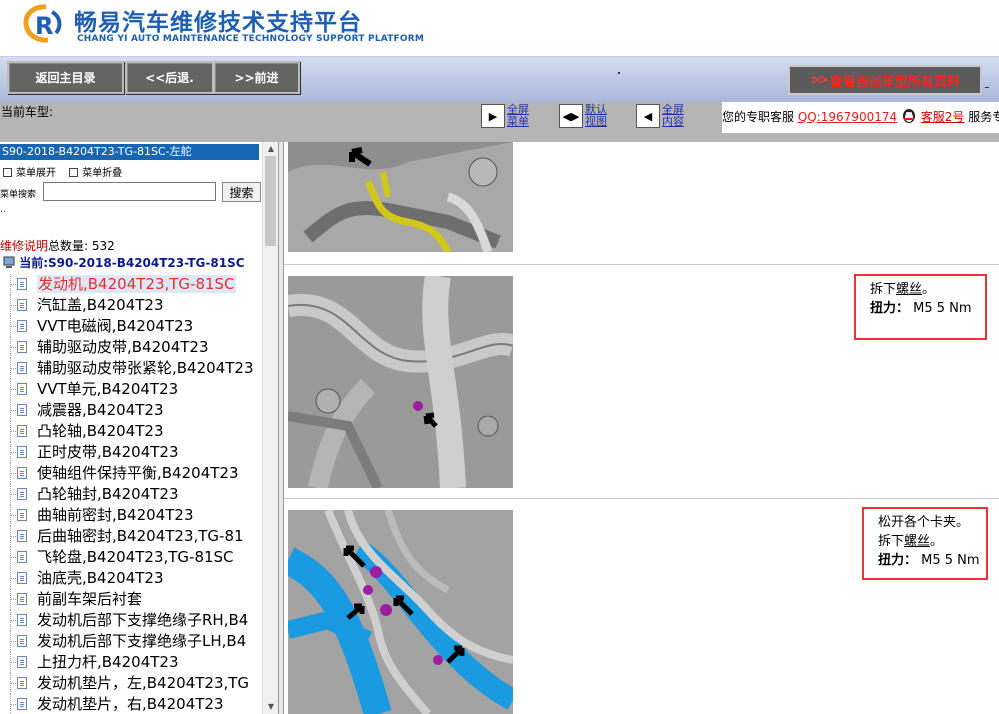 The height and width of the screenshot is (714, 999). I want to click on tree-item-label: 使轴组件保持平衡,B4204T23, so click(138, 473).